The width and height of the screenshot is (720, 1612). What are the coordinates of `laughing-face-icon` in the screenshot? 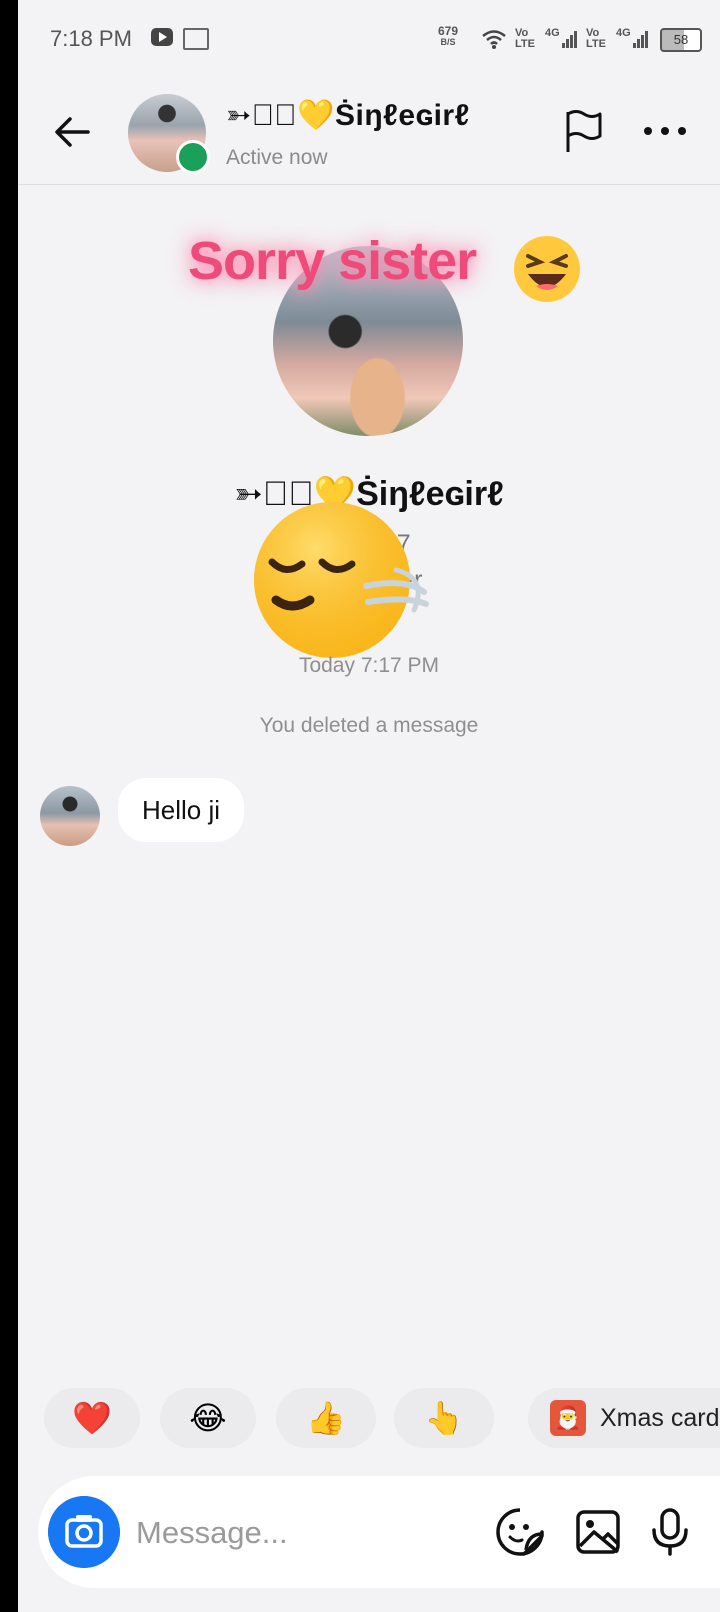 It's located at (547, 269).